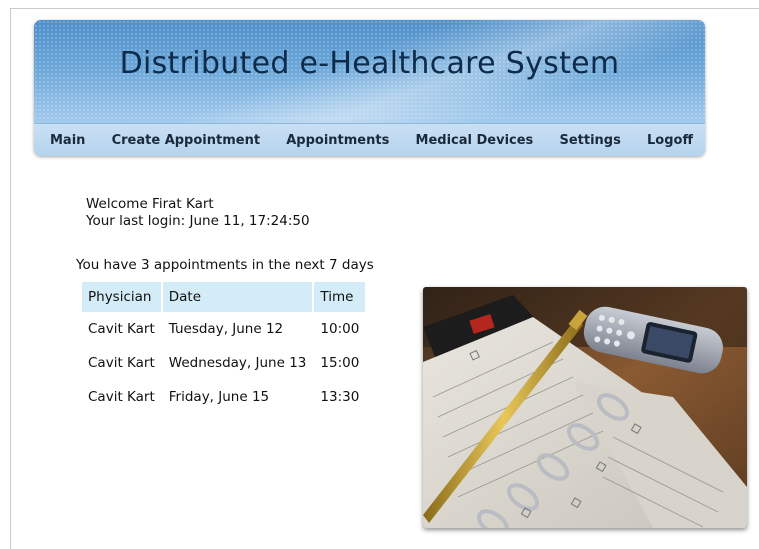  I want to click on column-header-date: Date, so click(237, 297).